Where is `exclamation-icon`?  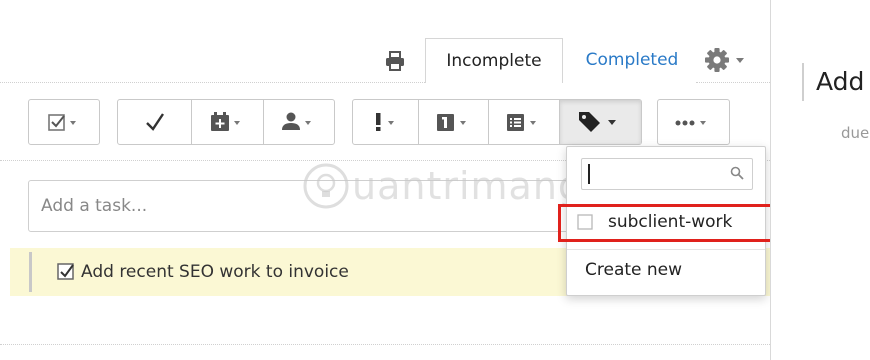 exclamation-icon is located at coordinates (384, 122).